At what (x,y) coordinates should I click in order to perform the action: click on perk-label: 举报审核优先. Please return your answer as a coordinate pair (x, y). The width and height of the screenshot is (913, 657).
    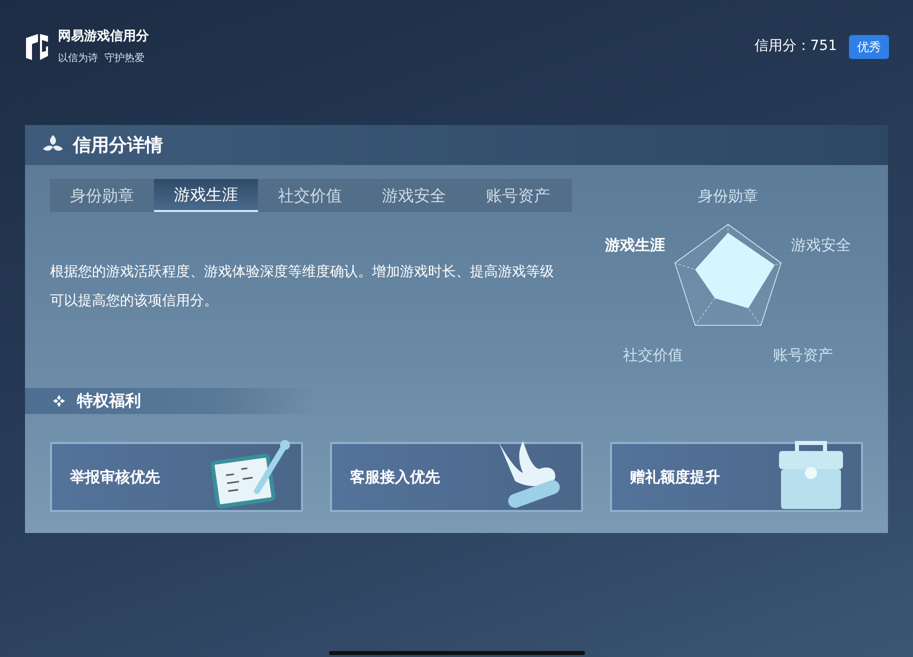
    Looking at the image, I should click on (115, 477).